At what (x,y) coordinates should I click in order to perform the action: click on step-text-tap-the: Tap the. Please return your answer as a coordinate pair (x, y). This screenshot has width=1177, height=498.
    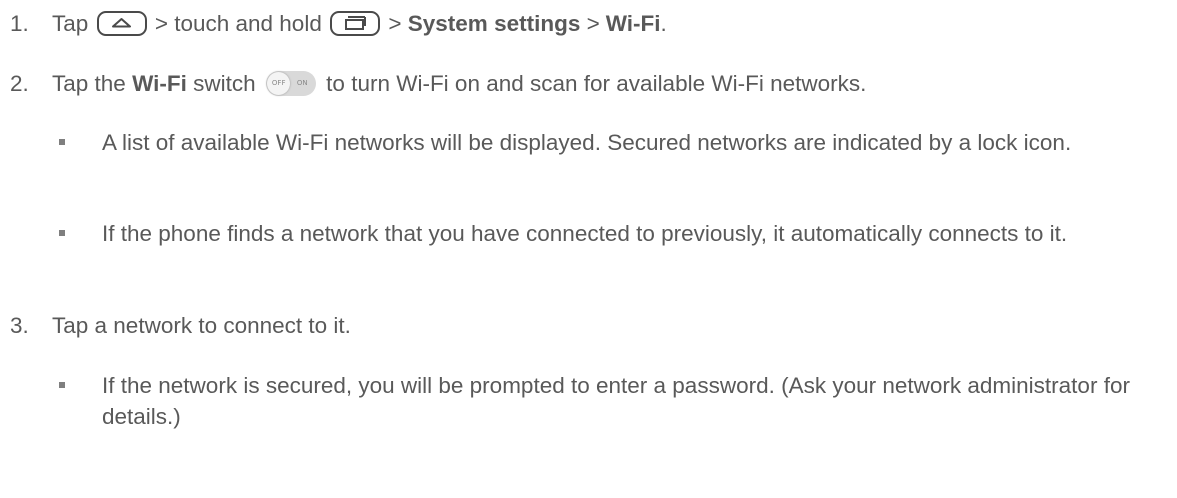
    Looking at the image, I should click on (89, 83).